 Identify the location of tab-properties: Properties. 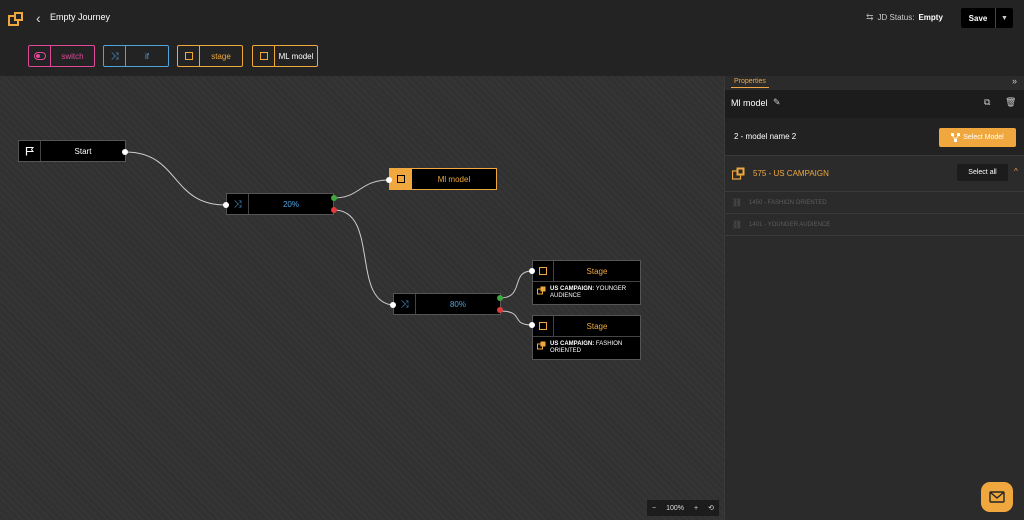
(750, 82).